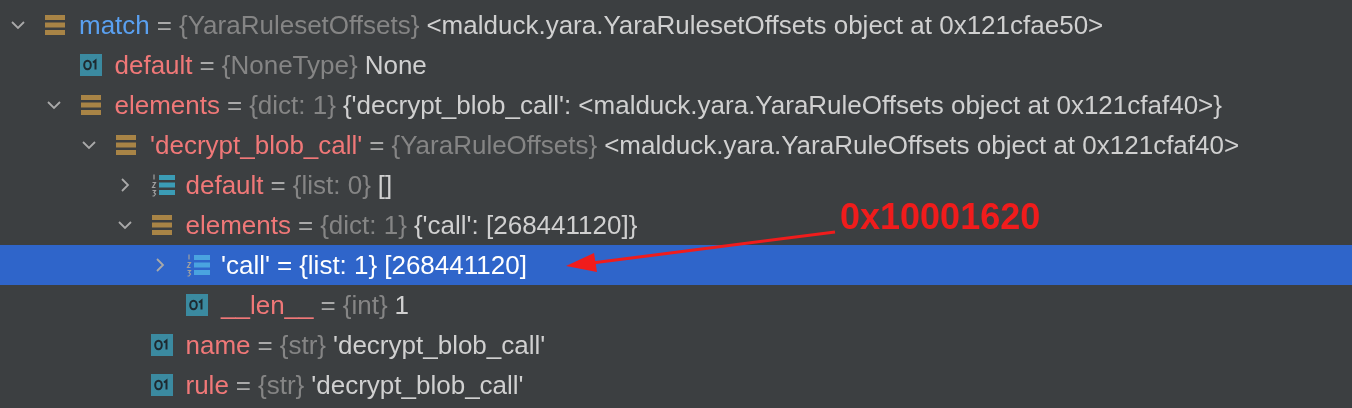 Image resolution: width=1352 pixels, height=408 pixels. I want to click on variable-name: 'decrypt_blob_call', so click(256, 145).